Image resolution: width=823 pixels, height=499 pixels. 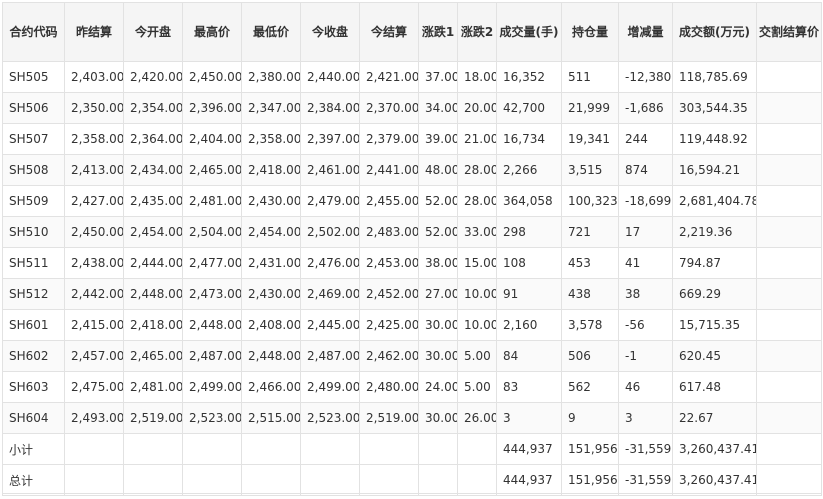 What do you see at coordinates (271, 387) in the screenshot?
I see `table-cell: 2,466.00` at bounding box center [271, 387].